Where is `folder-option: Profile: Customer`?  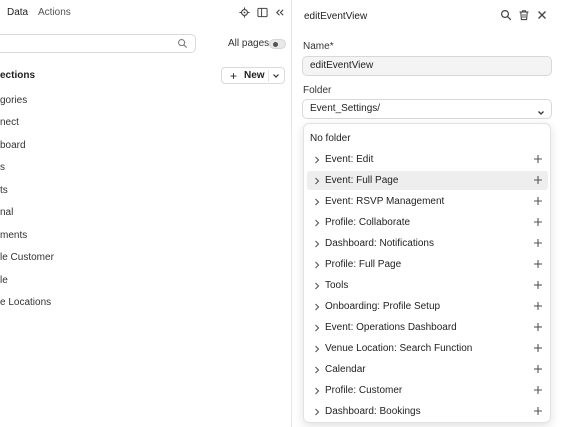 folder-option: Profile: Customer is located at coordinates (427, 390).